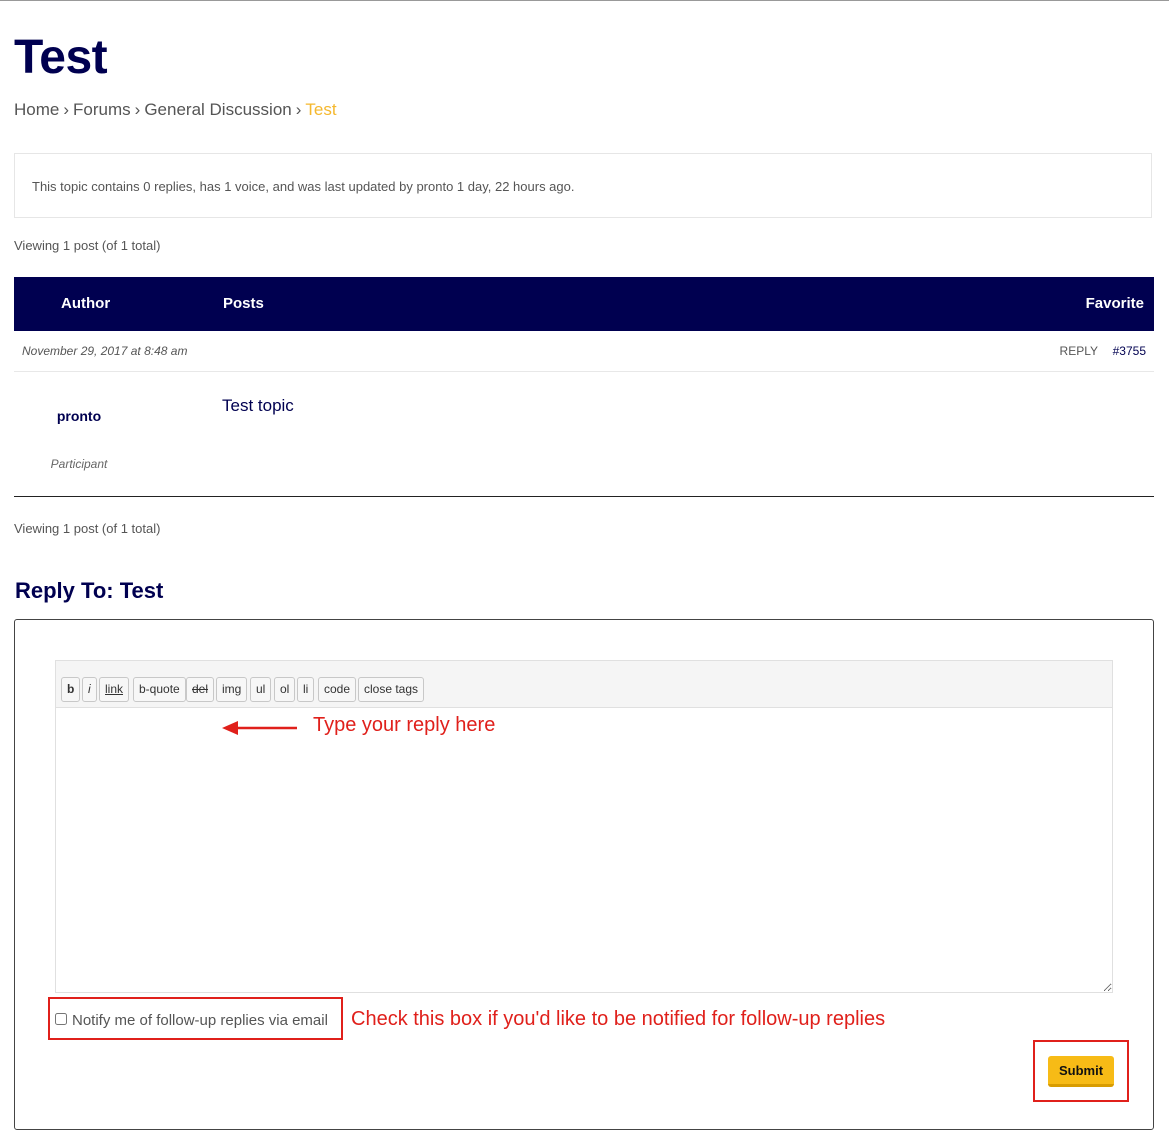  Describe the element at coordinates (71, 689) in the screenshot. I see `bold-button: b` at that location.